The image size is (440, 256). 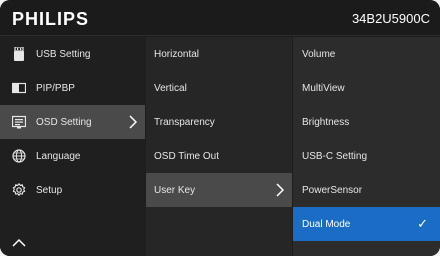 I want to click on option-volume: Volume, so click(x=366, y=54).